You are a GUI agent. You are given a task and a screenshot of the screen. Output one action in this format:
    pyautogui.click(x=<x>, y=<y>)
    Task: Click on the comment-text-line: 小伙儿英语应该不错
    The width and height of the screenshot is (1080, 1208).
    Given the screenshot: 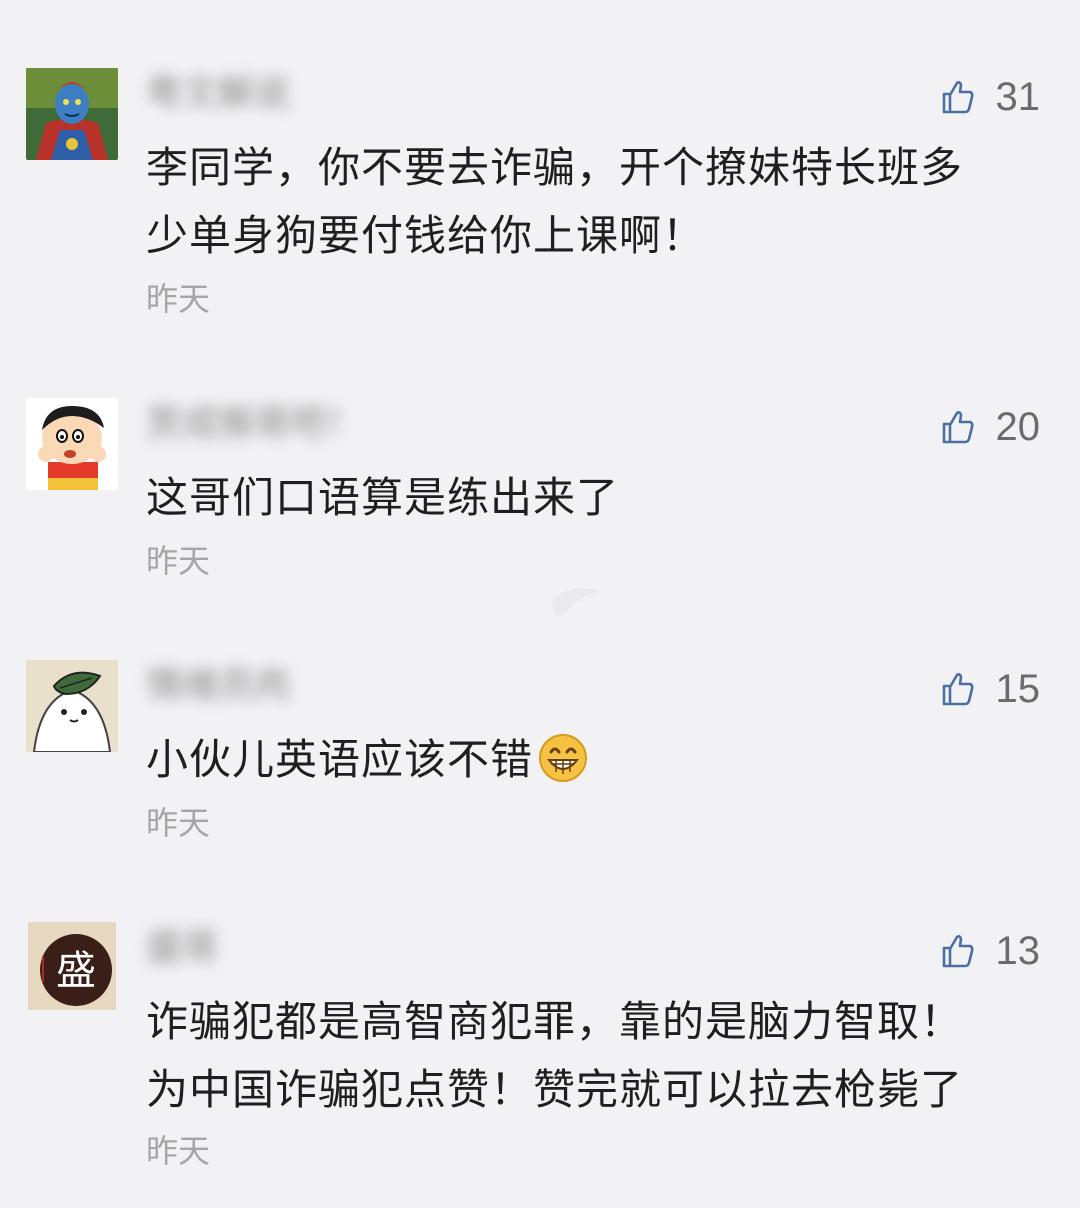 What is the action you would take?
    pyautogui.click(x=340, y=759)
    